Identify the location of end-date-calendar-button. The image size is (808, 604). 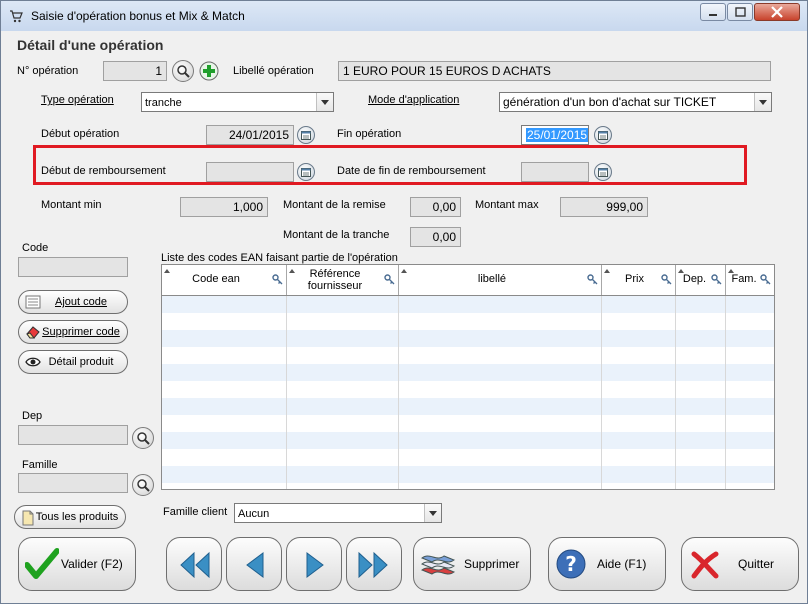
(603, 135).